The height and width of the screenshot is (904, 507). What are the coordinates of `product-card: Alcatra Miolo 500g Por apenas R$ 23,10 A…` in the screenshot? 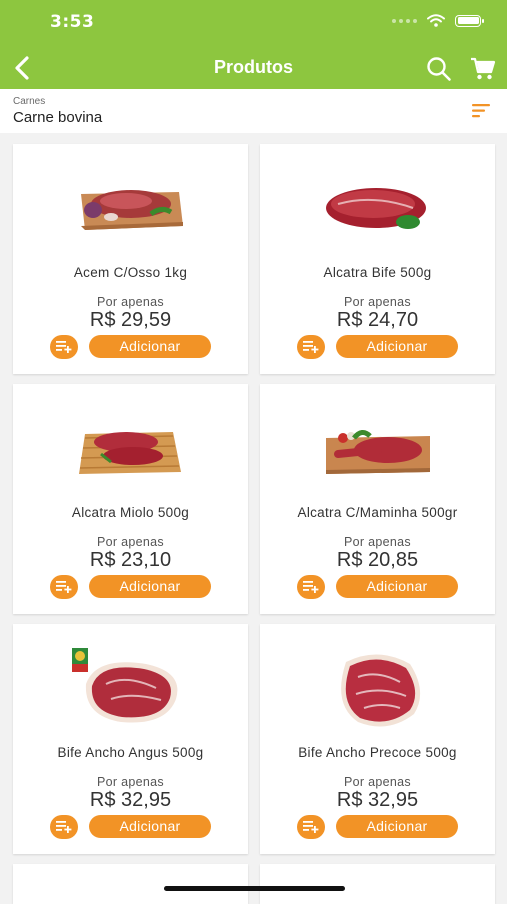 It's located at (130, 499).